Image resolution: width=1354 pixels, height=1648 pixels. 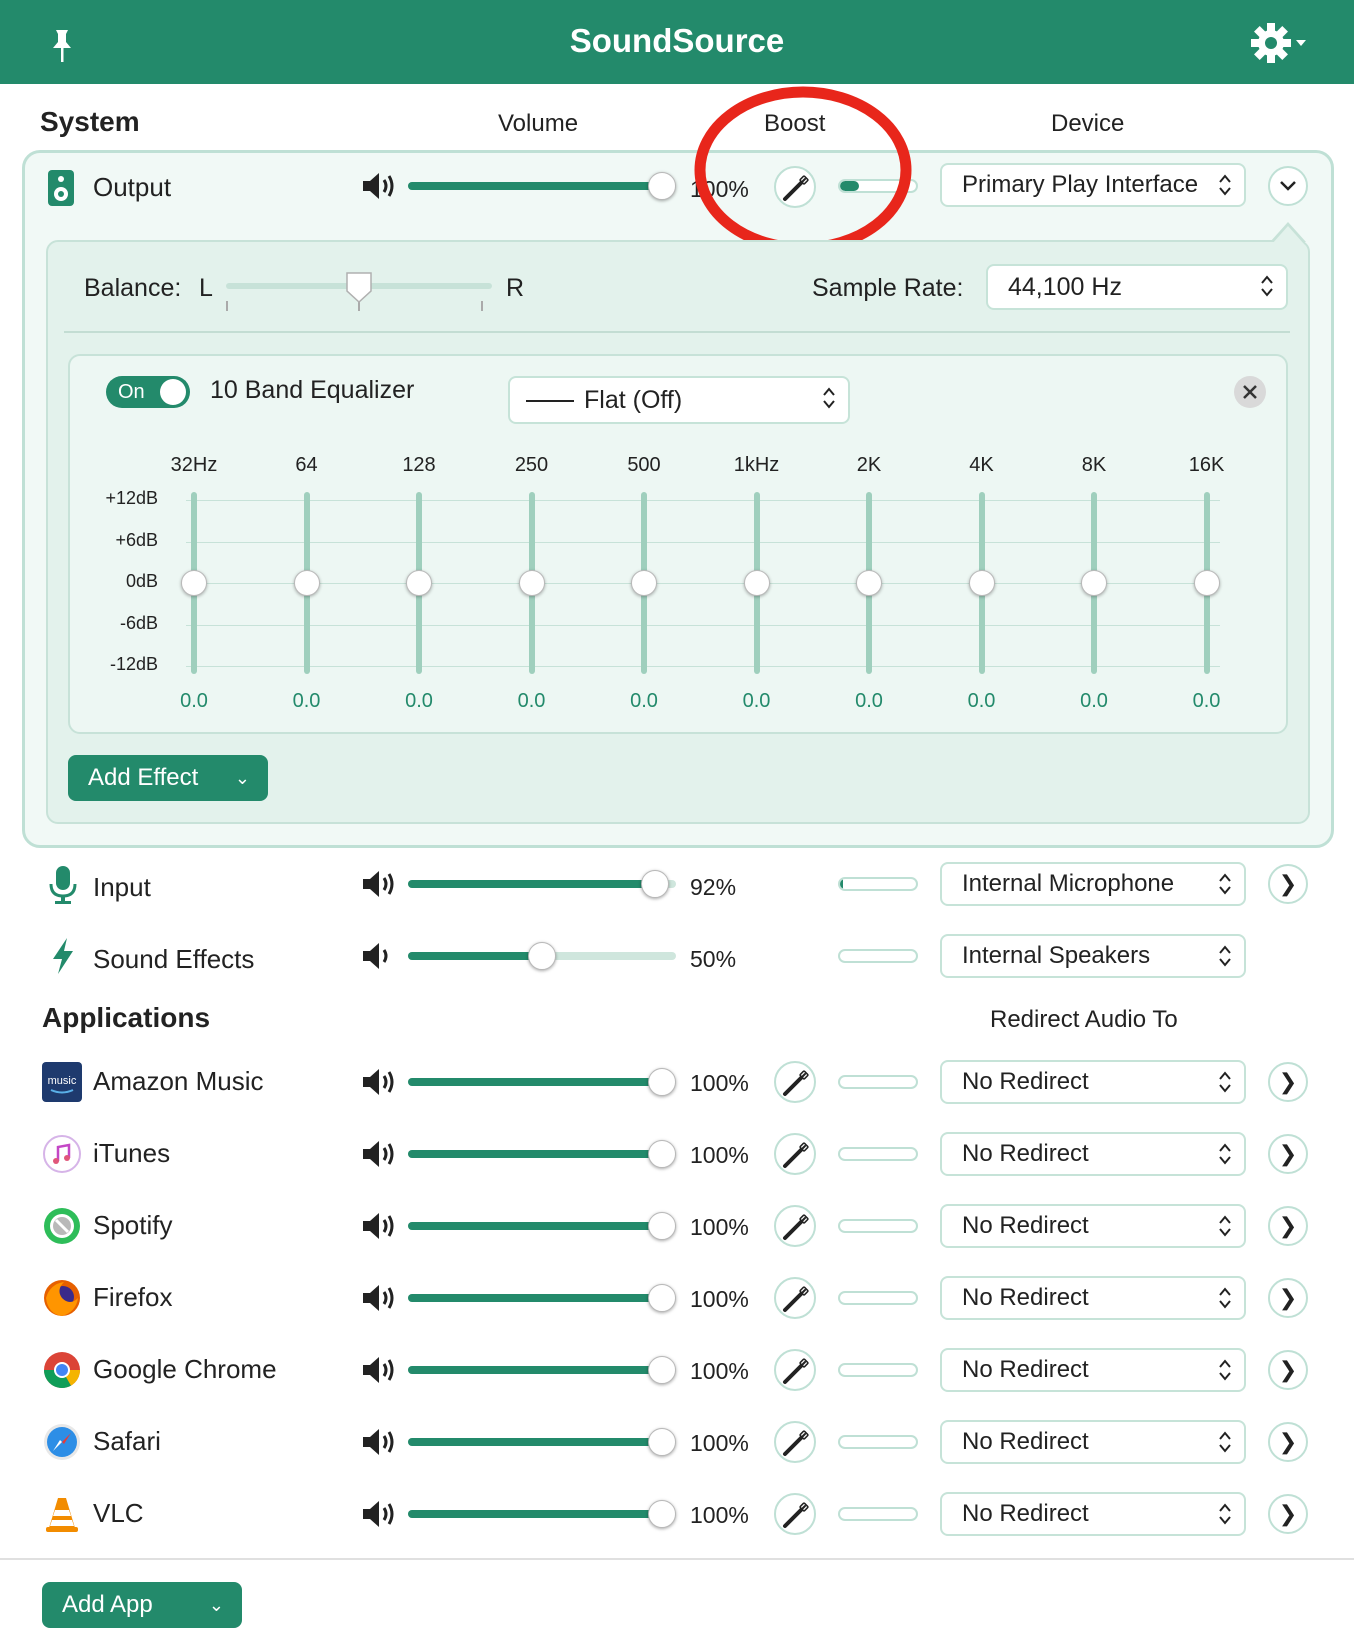 What do you see at coordinates (531, 884) in the screenshot?
I see `input-volume-fill` at bounding box center [531, 884].